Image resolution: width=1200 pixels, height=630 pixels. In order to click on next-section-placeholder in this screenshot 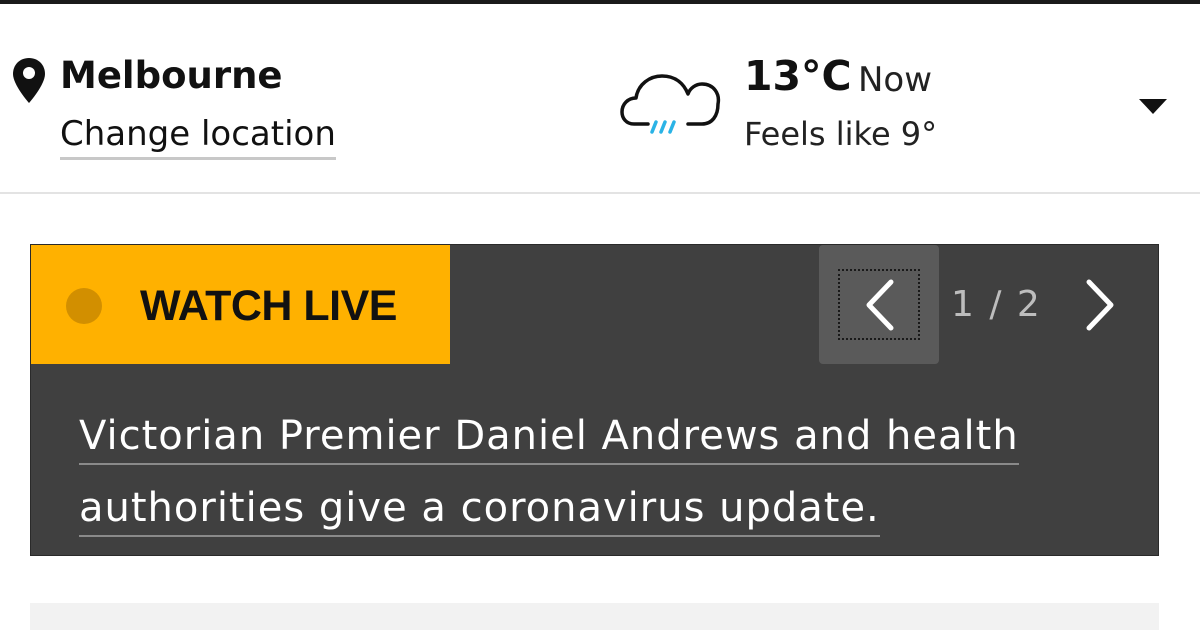, I will do `click(594, 616)`.